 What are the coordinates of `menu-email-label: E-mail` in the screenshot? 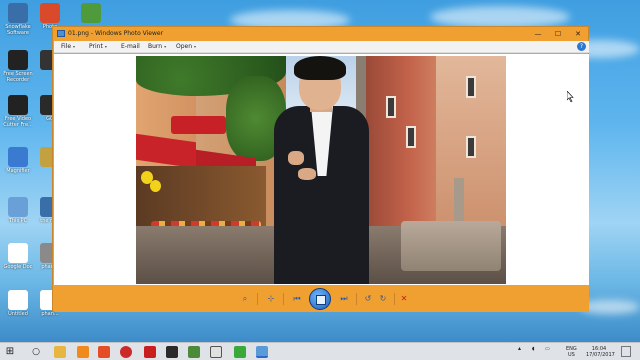 It's located at (130, 46).